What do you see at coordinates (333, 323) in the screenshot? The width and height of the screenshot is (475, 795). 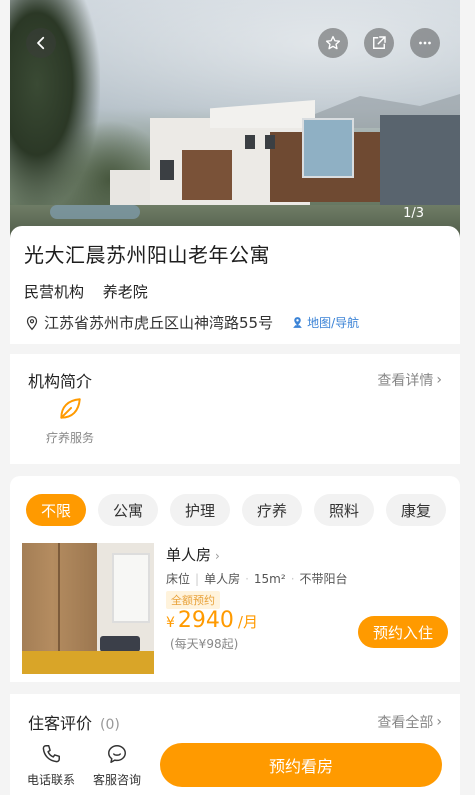 I see `map-link-label: 地图/导航` at bounding box center [333, 323].